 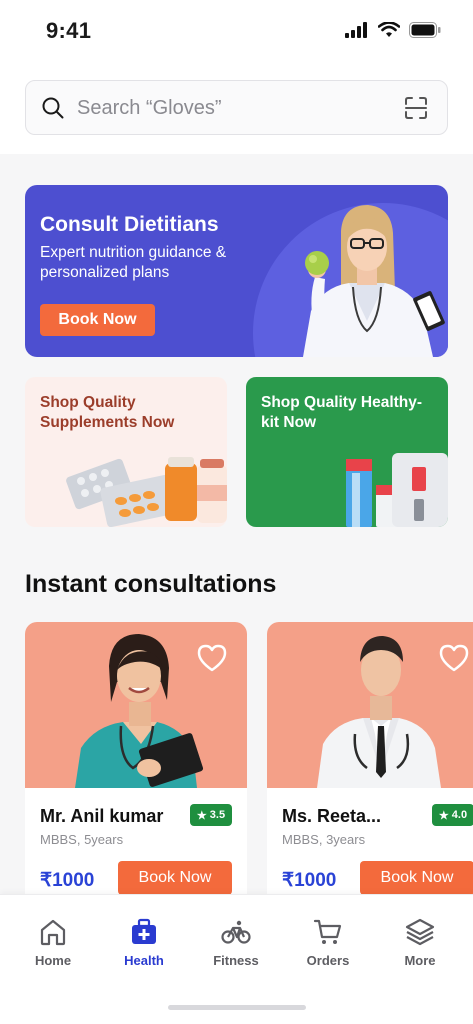 I want to click on nav-item-health: Health, so click(x=144, y=942).